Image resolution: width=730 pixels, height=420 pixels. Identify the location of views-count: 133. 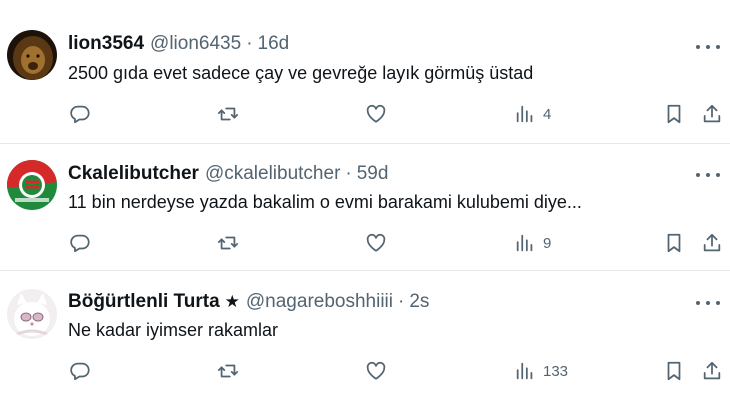
(556, 371).